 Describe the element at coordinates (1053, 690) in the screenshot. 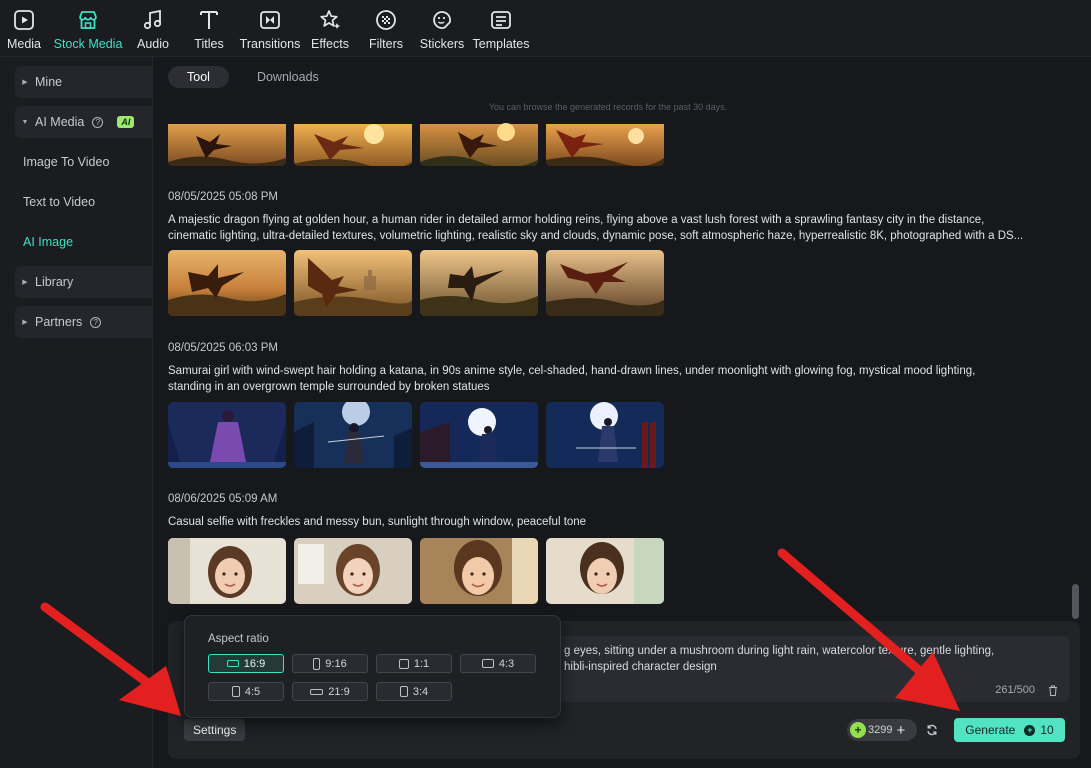

I see `trash-icon` at that location.